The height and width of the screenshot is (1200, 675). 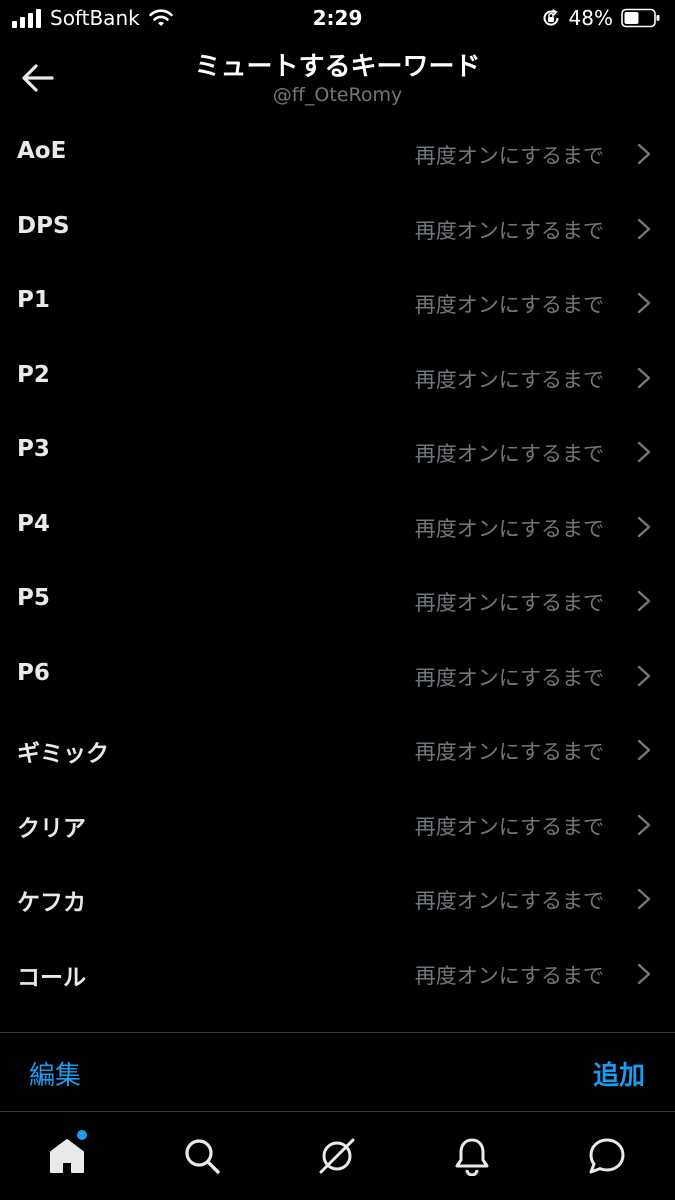 I want to click on keyword-label: ケフカ, so click(x=51, y=903).